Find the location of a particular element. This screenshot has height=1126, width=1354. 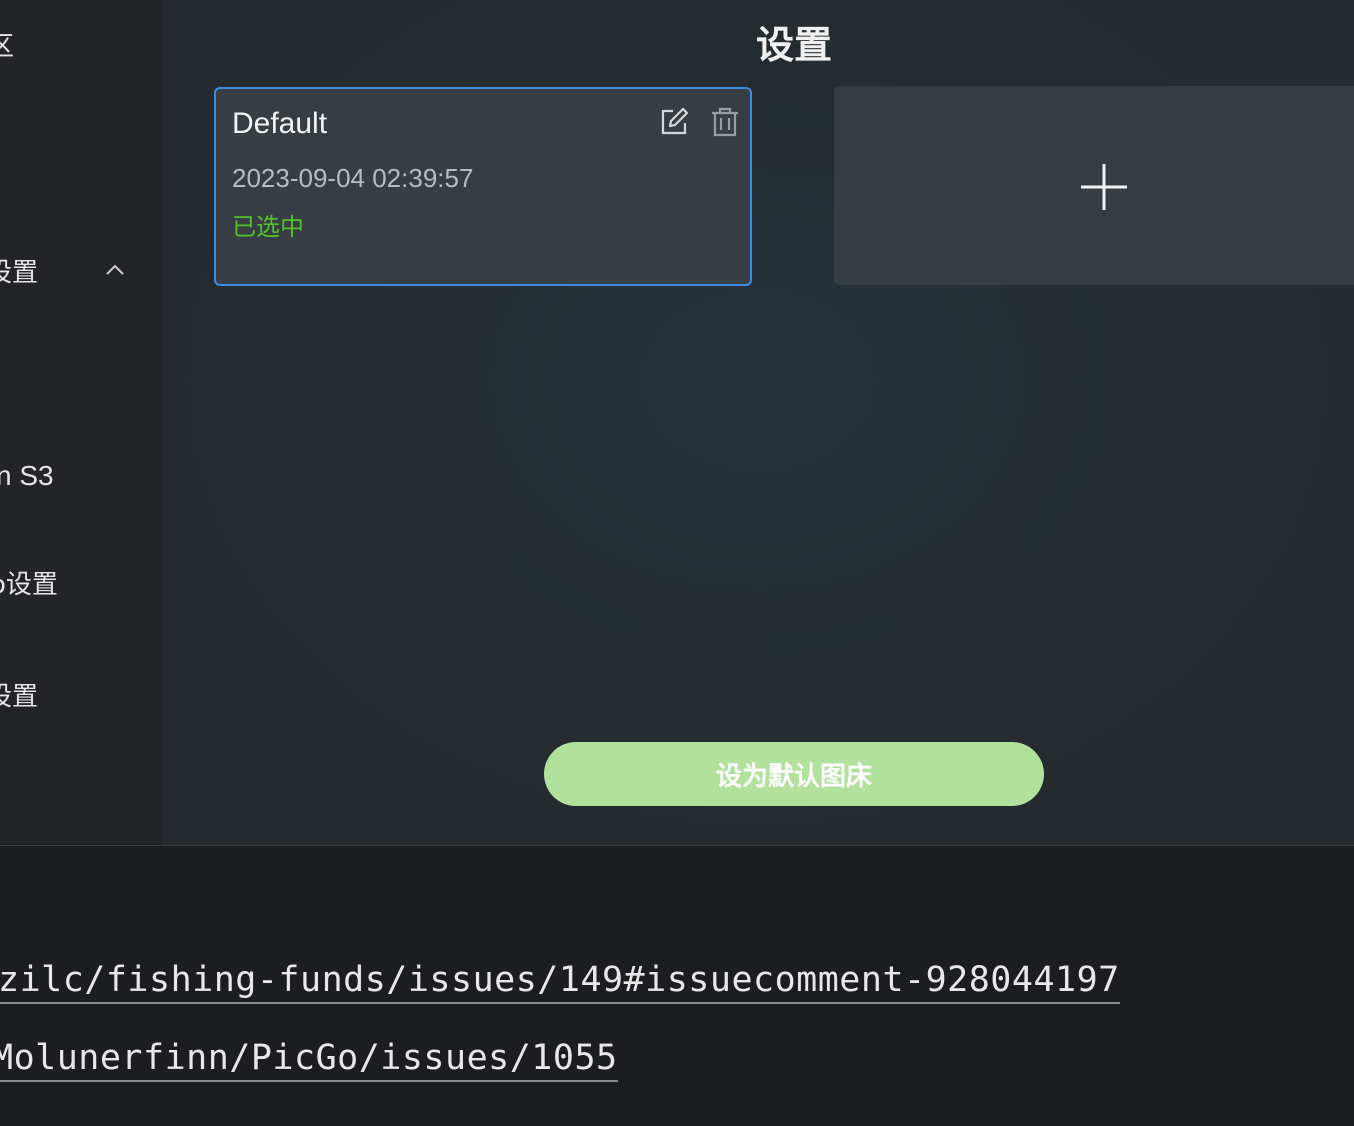

sidebar-item-label: o设置 is located at coordinates (29, 584).